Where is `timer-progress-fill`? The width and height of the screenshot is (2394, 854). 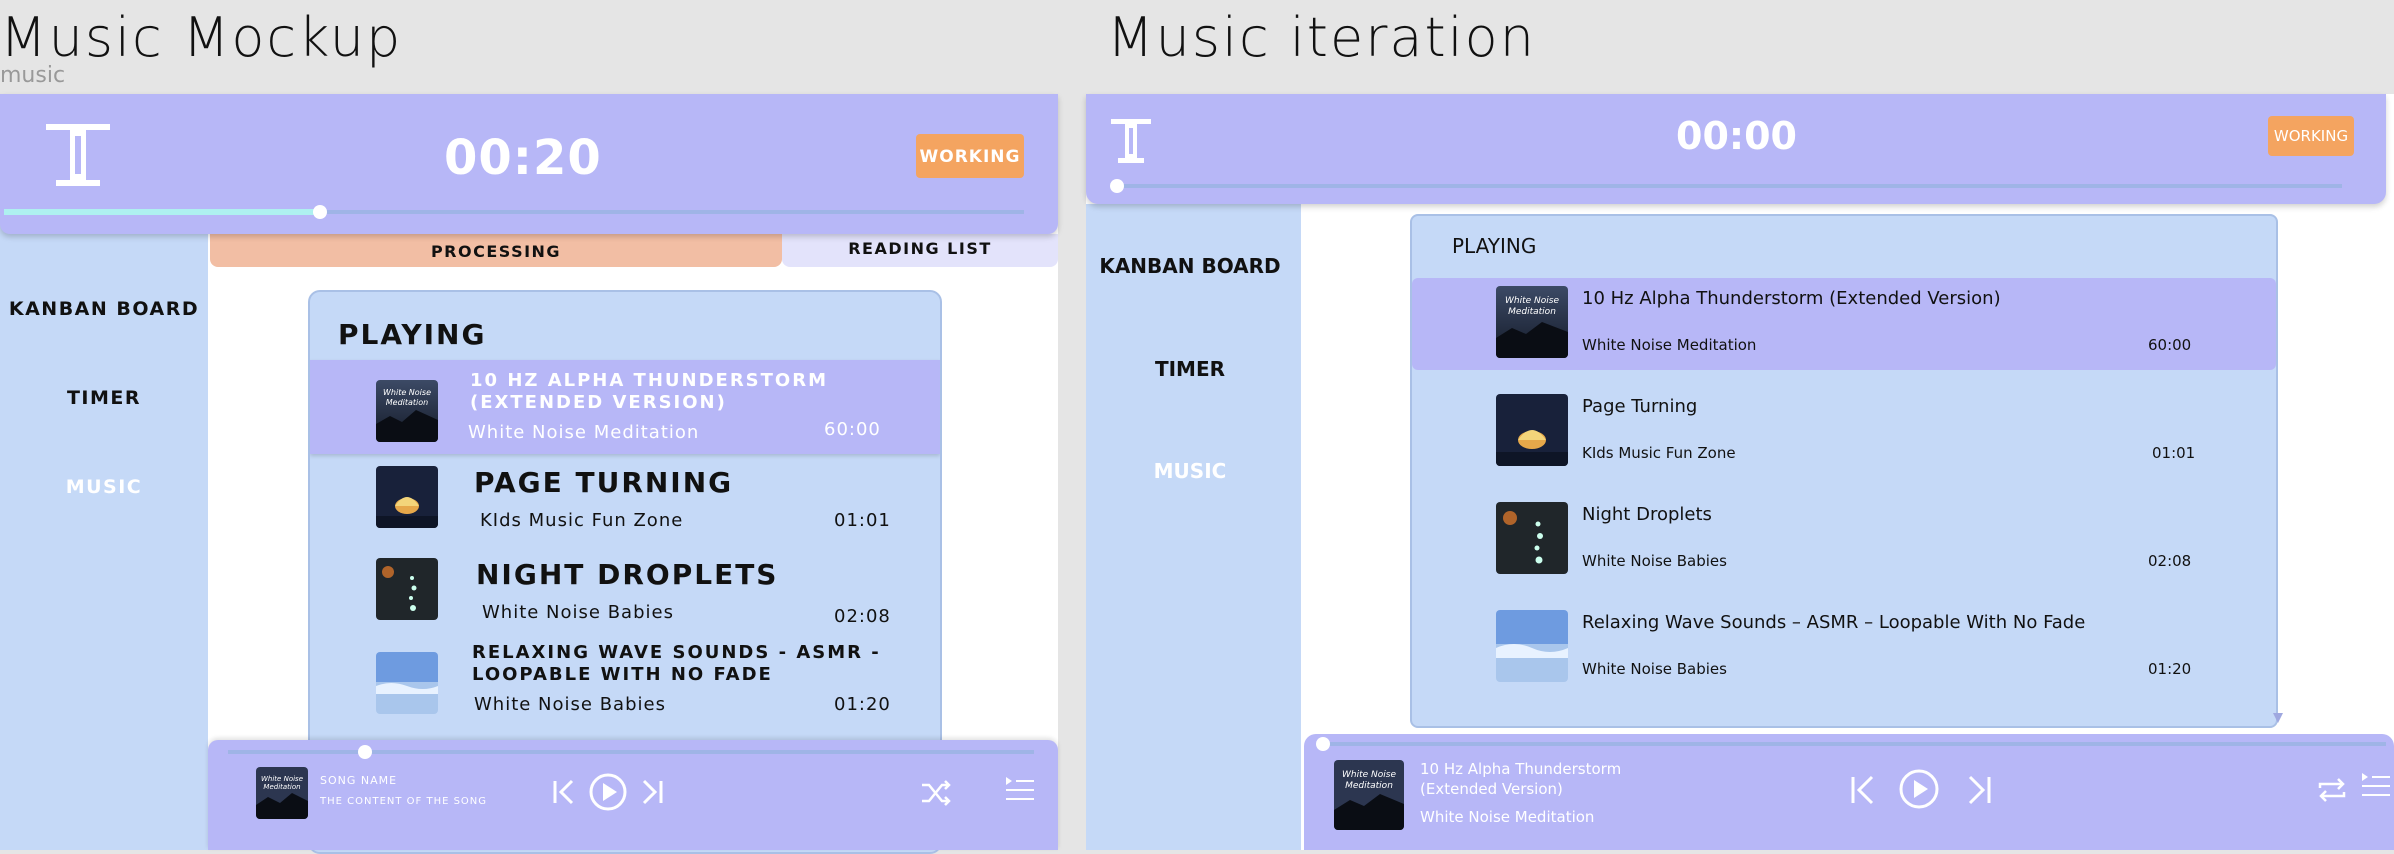 timer-progress-fill is located at coordinates (162, 212).